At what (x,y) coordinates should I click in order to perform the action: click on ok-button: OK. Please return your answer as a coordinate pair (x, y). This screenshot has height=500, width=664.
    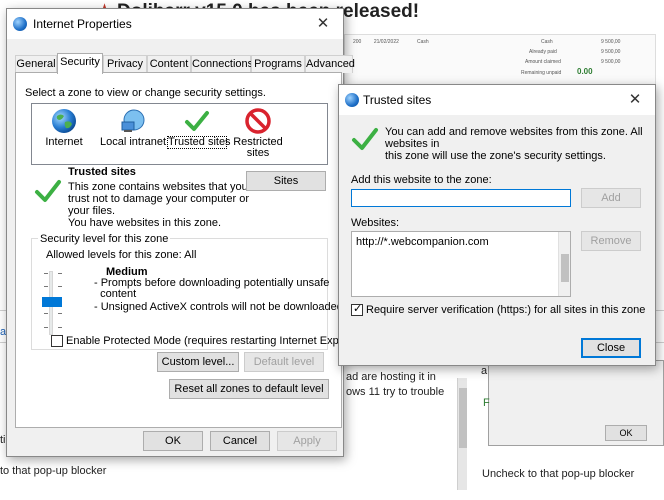
    Looking at the image, I should click on (173, 441).